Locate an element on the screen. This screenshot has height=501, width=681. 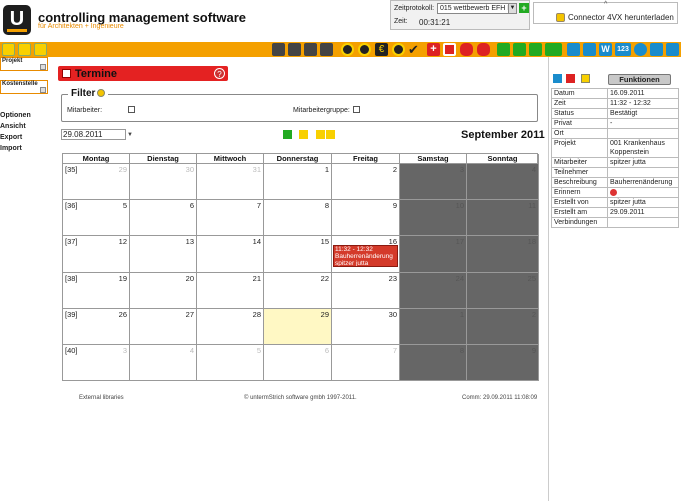
calendar-day: [37] 12 is located at coordinates (96, 254).